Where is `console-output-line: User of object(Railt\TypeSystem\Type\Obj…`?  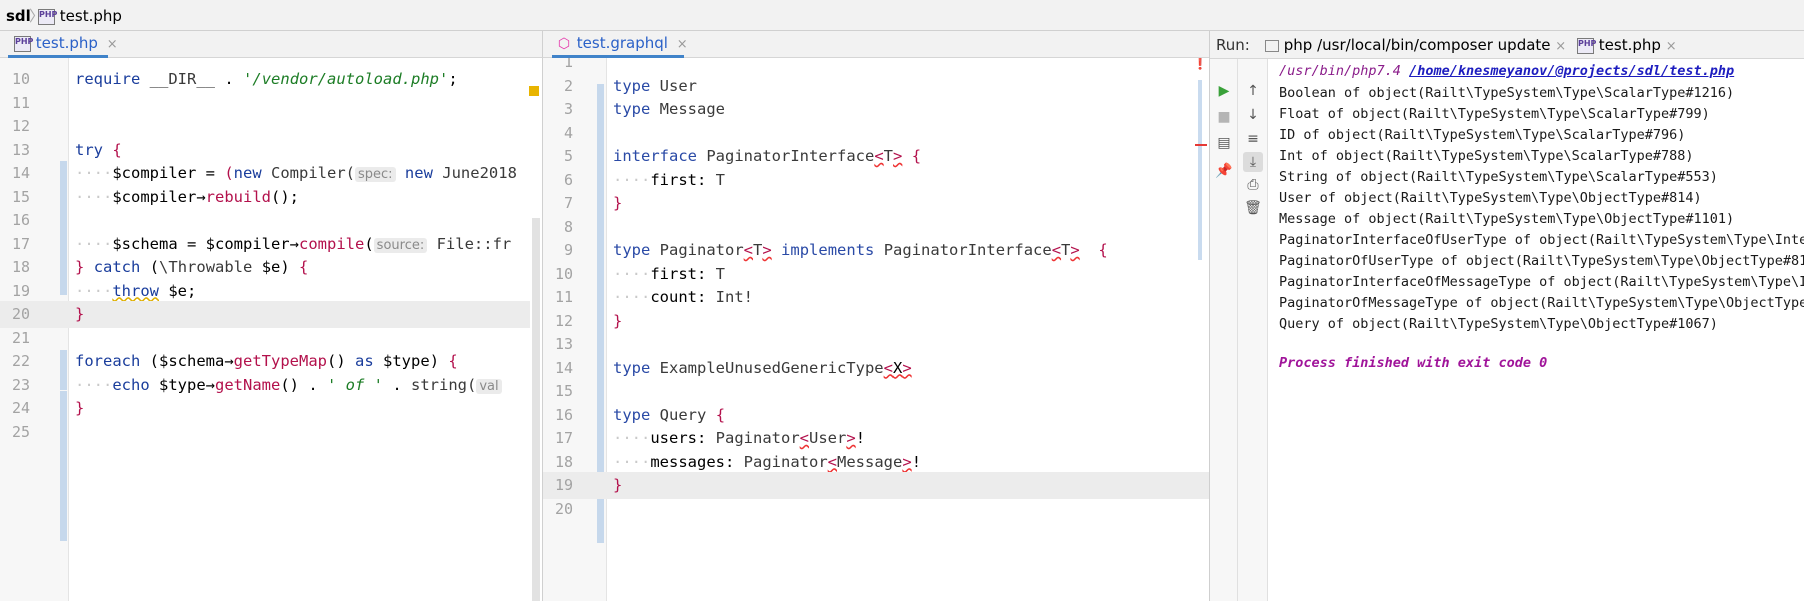
console-output-line: User of object(Railt\TypeSystem\Type\Obj… is located at coordinates (1490, 198).